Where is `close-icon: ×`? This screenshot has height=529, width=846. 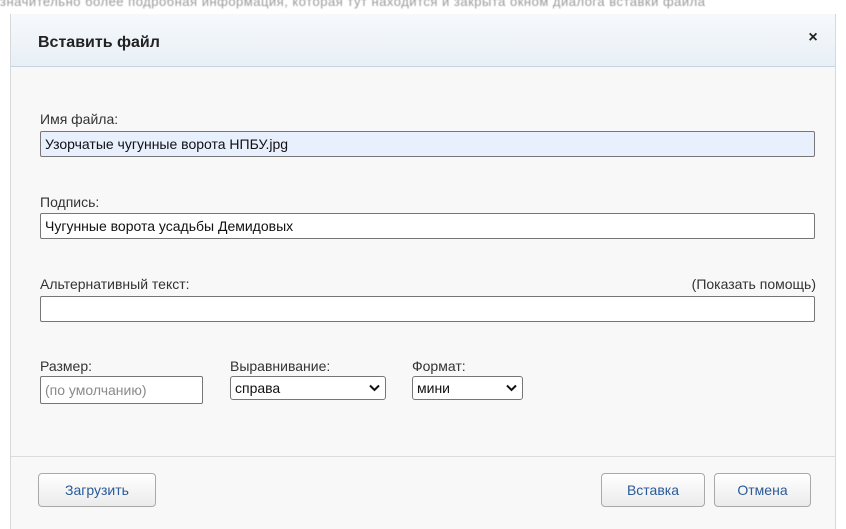
close-icon: × is located at coordinates (813, 38).